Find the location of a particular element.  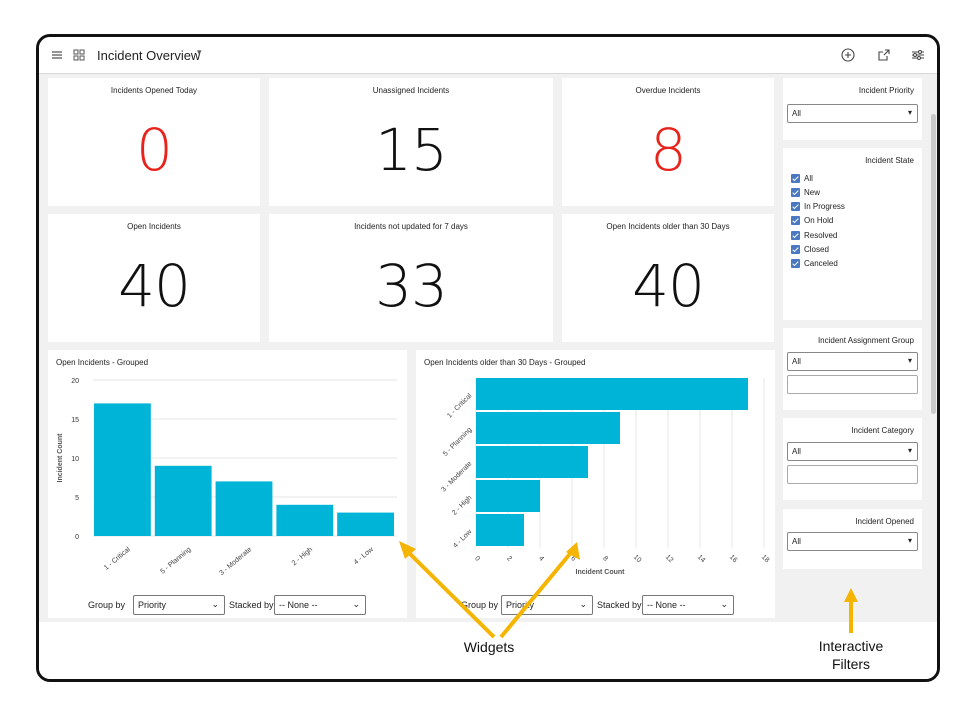

filter-title: Incident Category is located at coordinates (882, 430).